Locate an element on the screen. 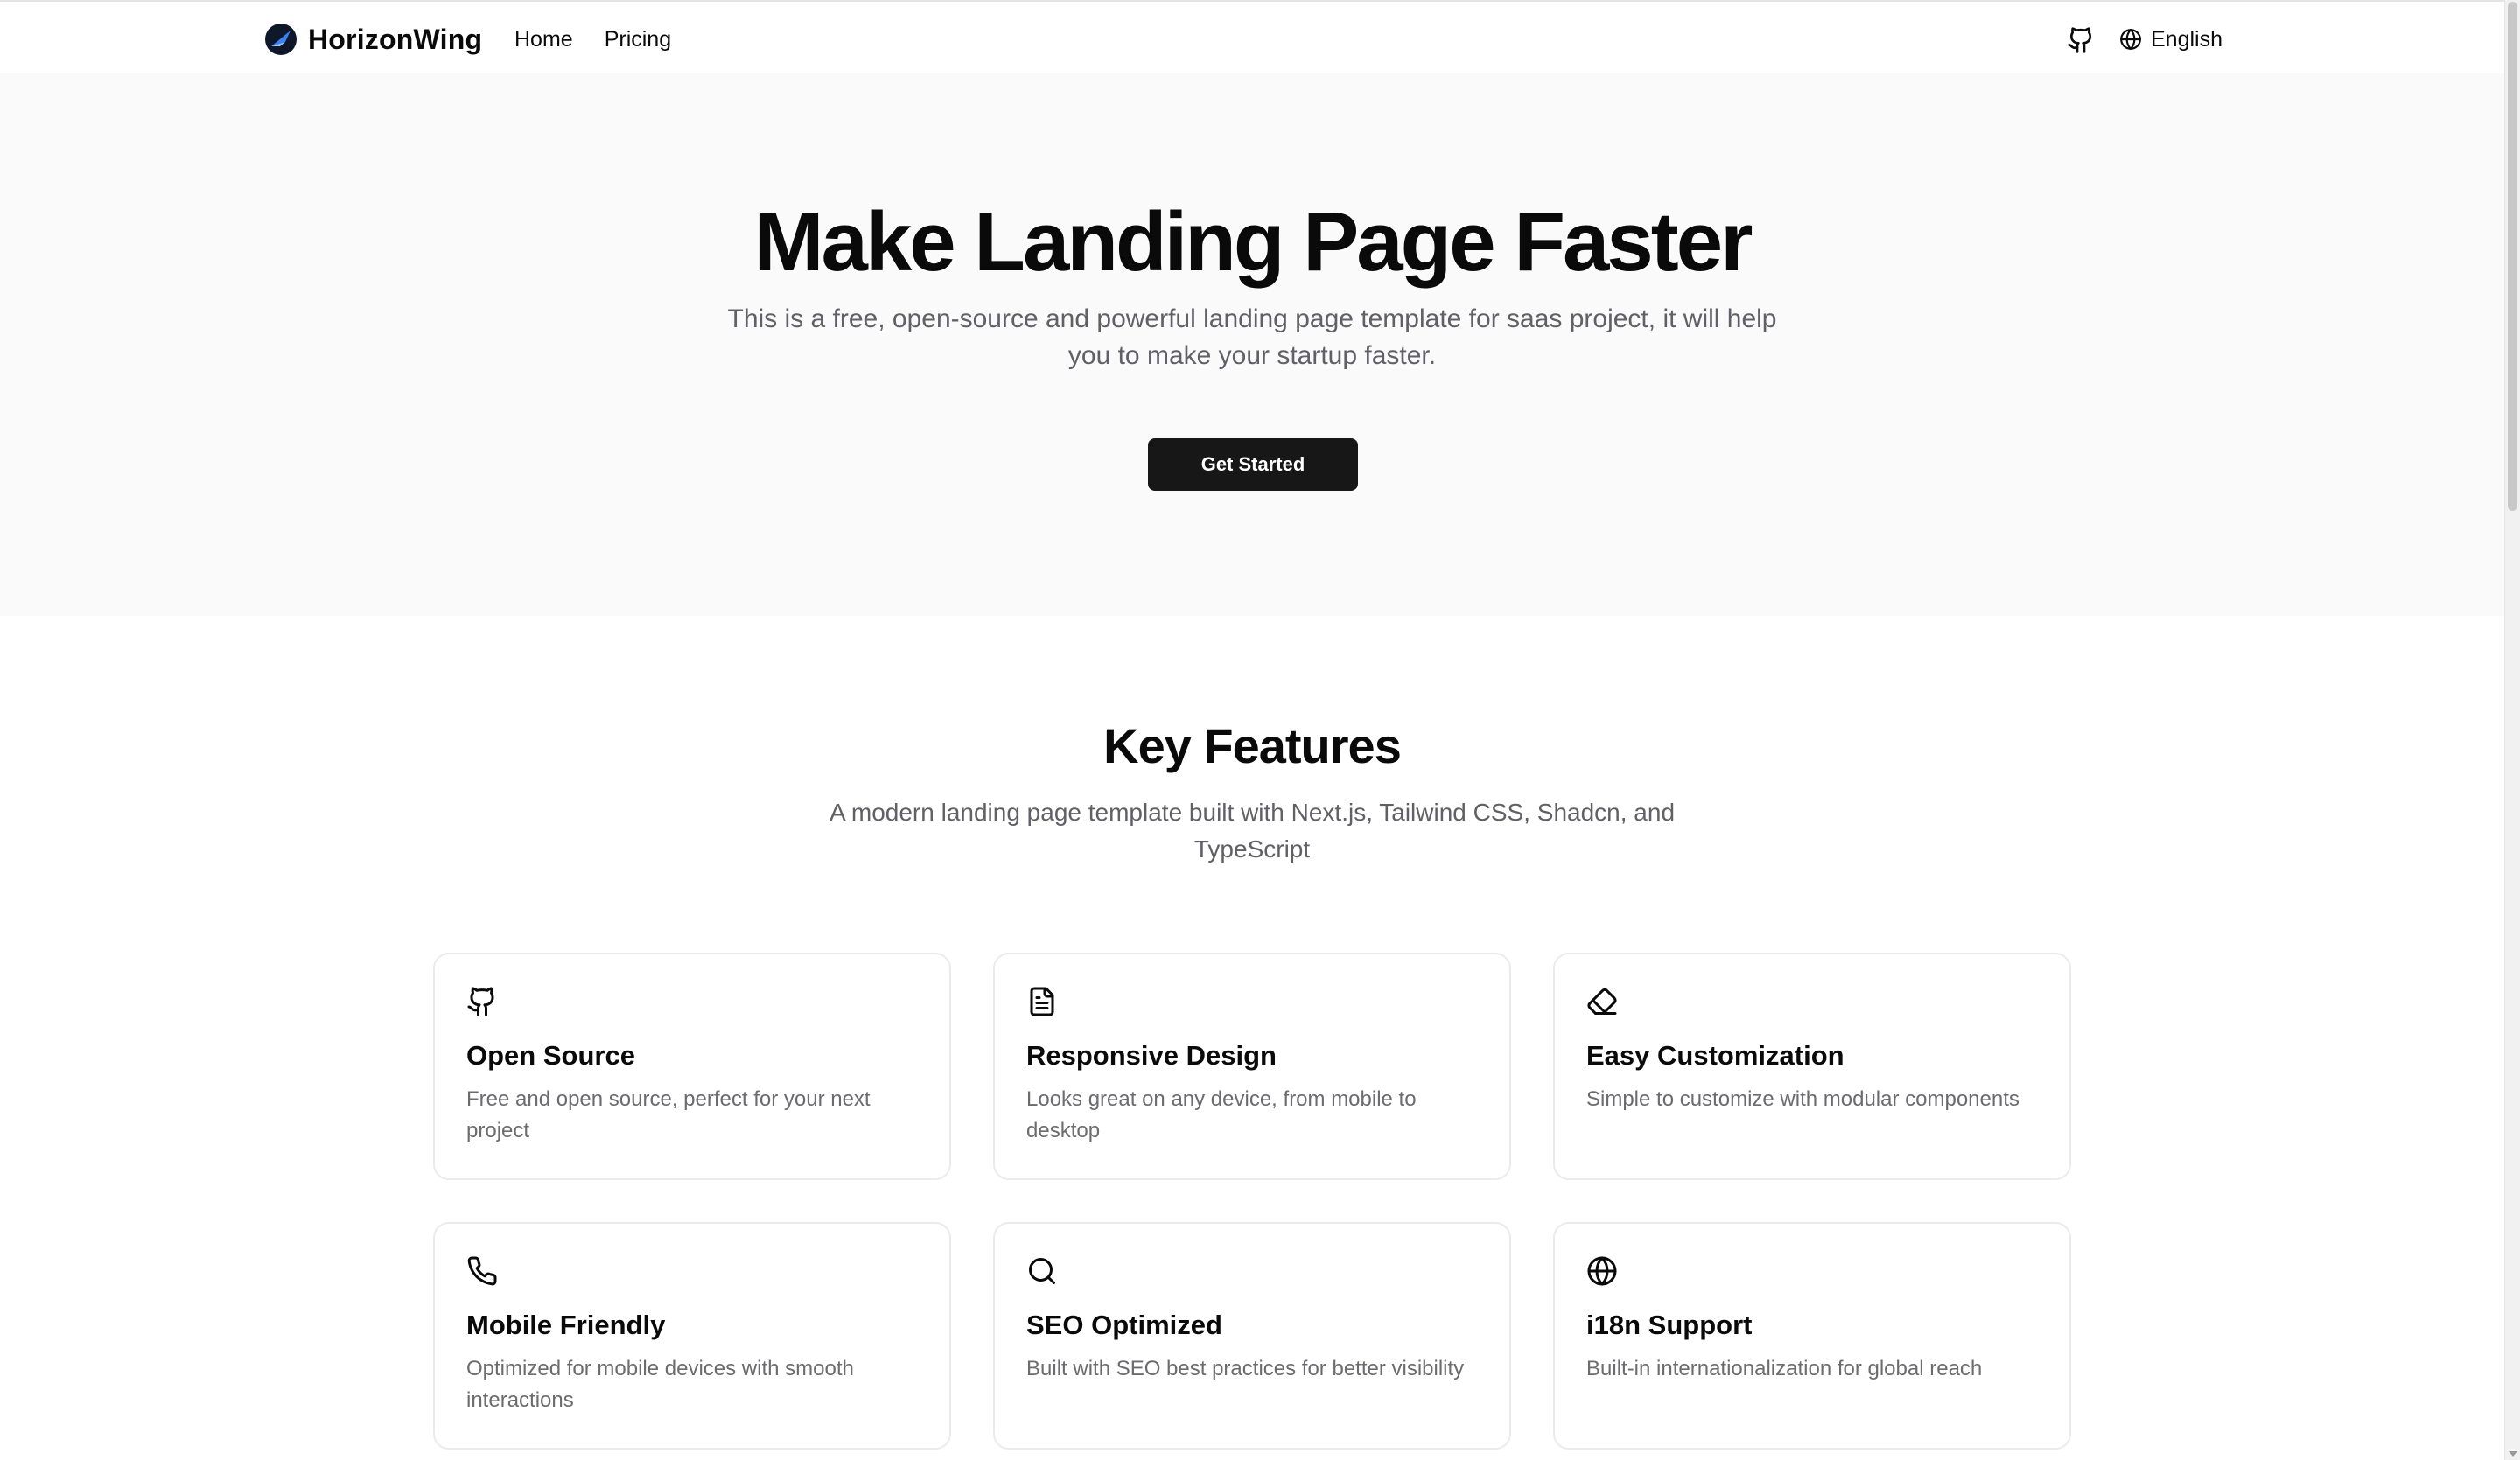  language-switcher: English is located at coordinates (2170, 39).